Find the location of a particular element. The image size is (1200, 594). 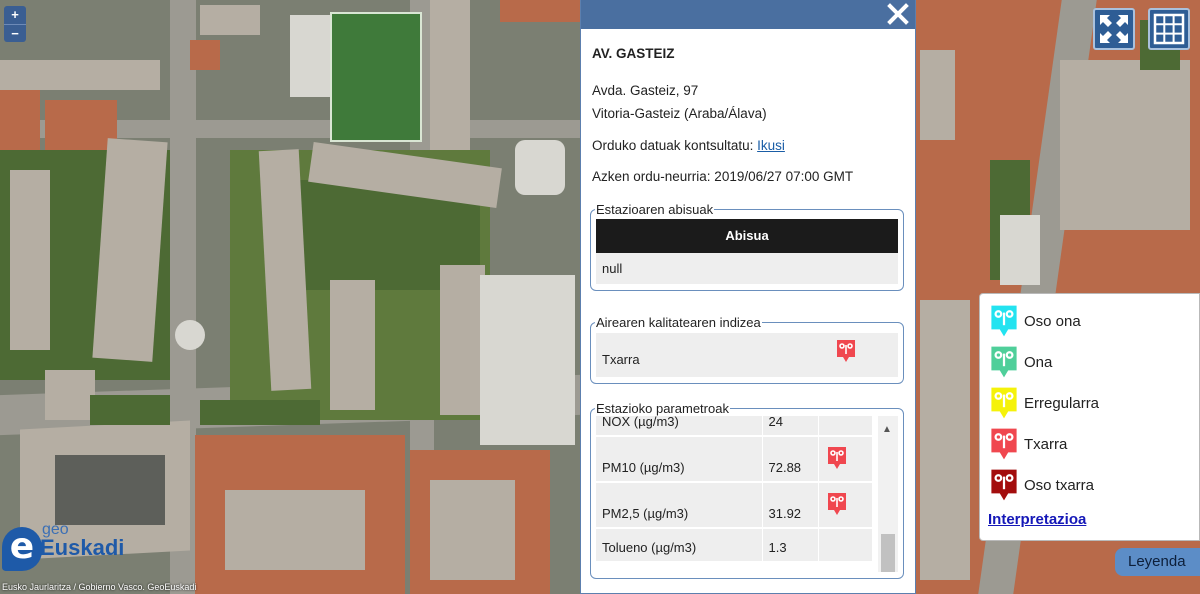

param-value: 72.88 is located at coordinates (790, 459).